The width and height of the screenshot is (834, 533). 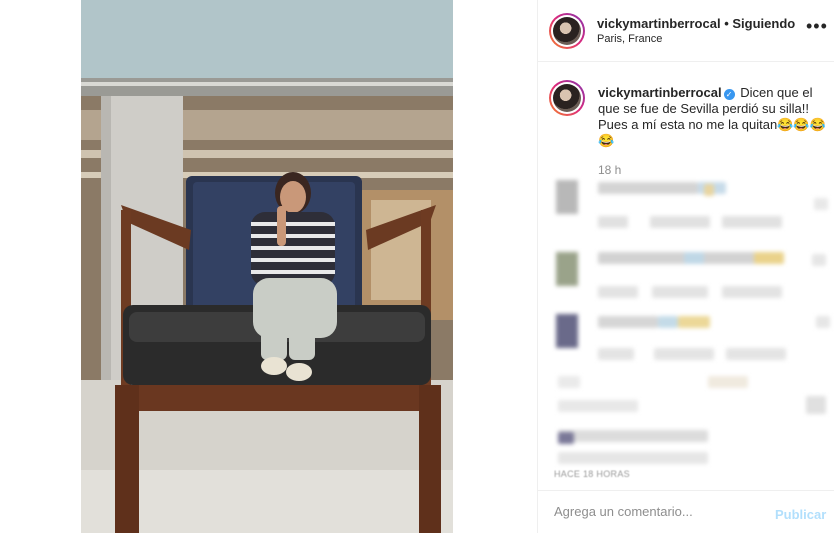 I want to click on comments-timestamp: HACE 18 HORAS, so click(x=592, y=474).